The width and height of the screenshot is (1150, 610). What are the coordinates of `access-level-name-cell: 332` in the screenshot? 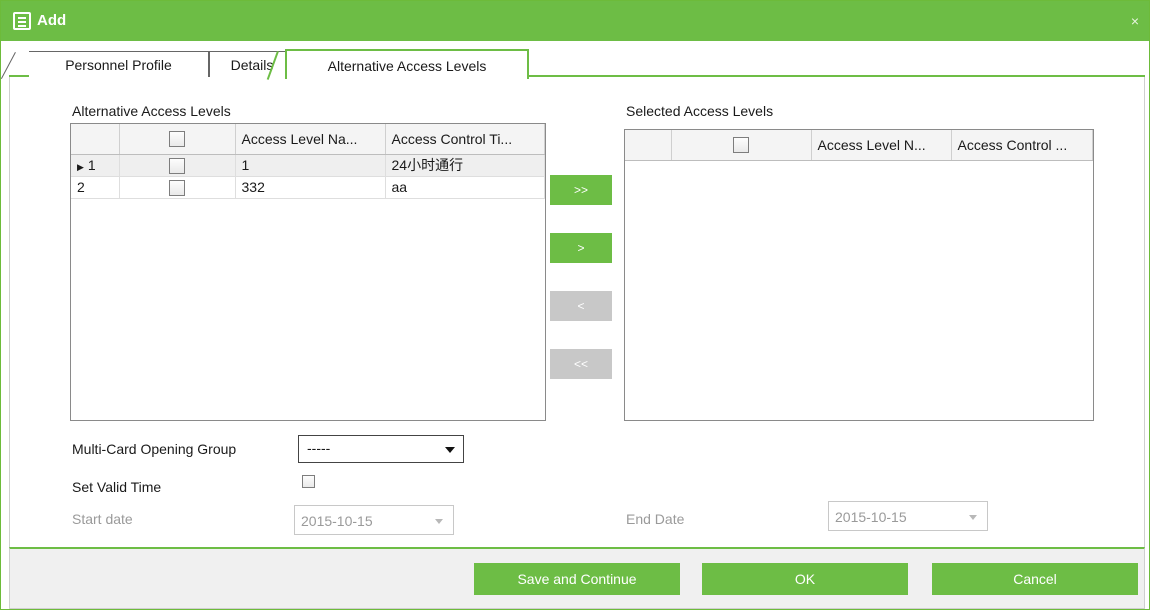 It's located at (310, 187).